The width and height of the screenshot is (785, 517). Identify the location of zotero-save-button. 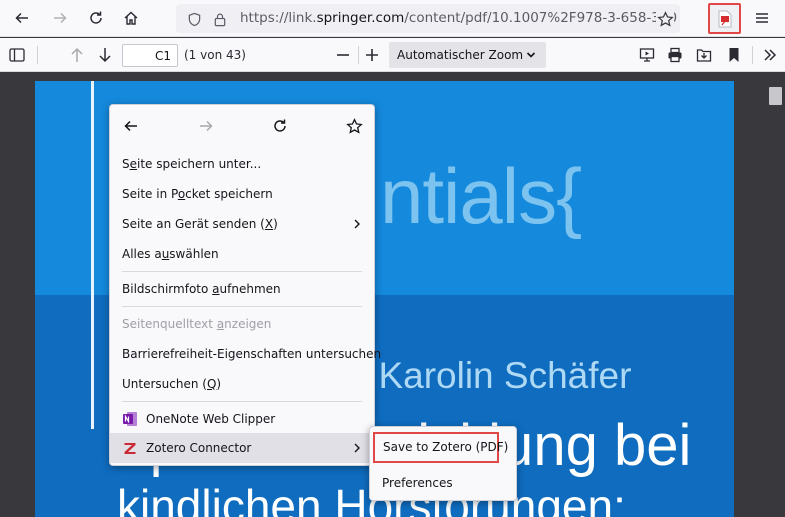
(724, 18).